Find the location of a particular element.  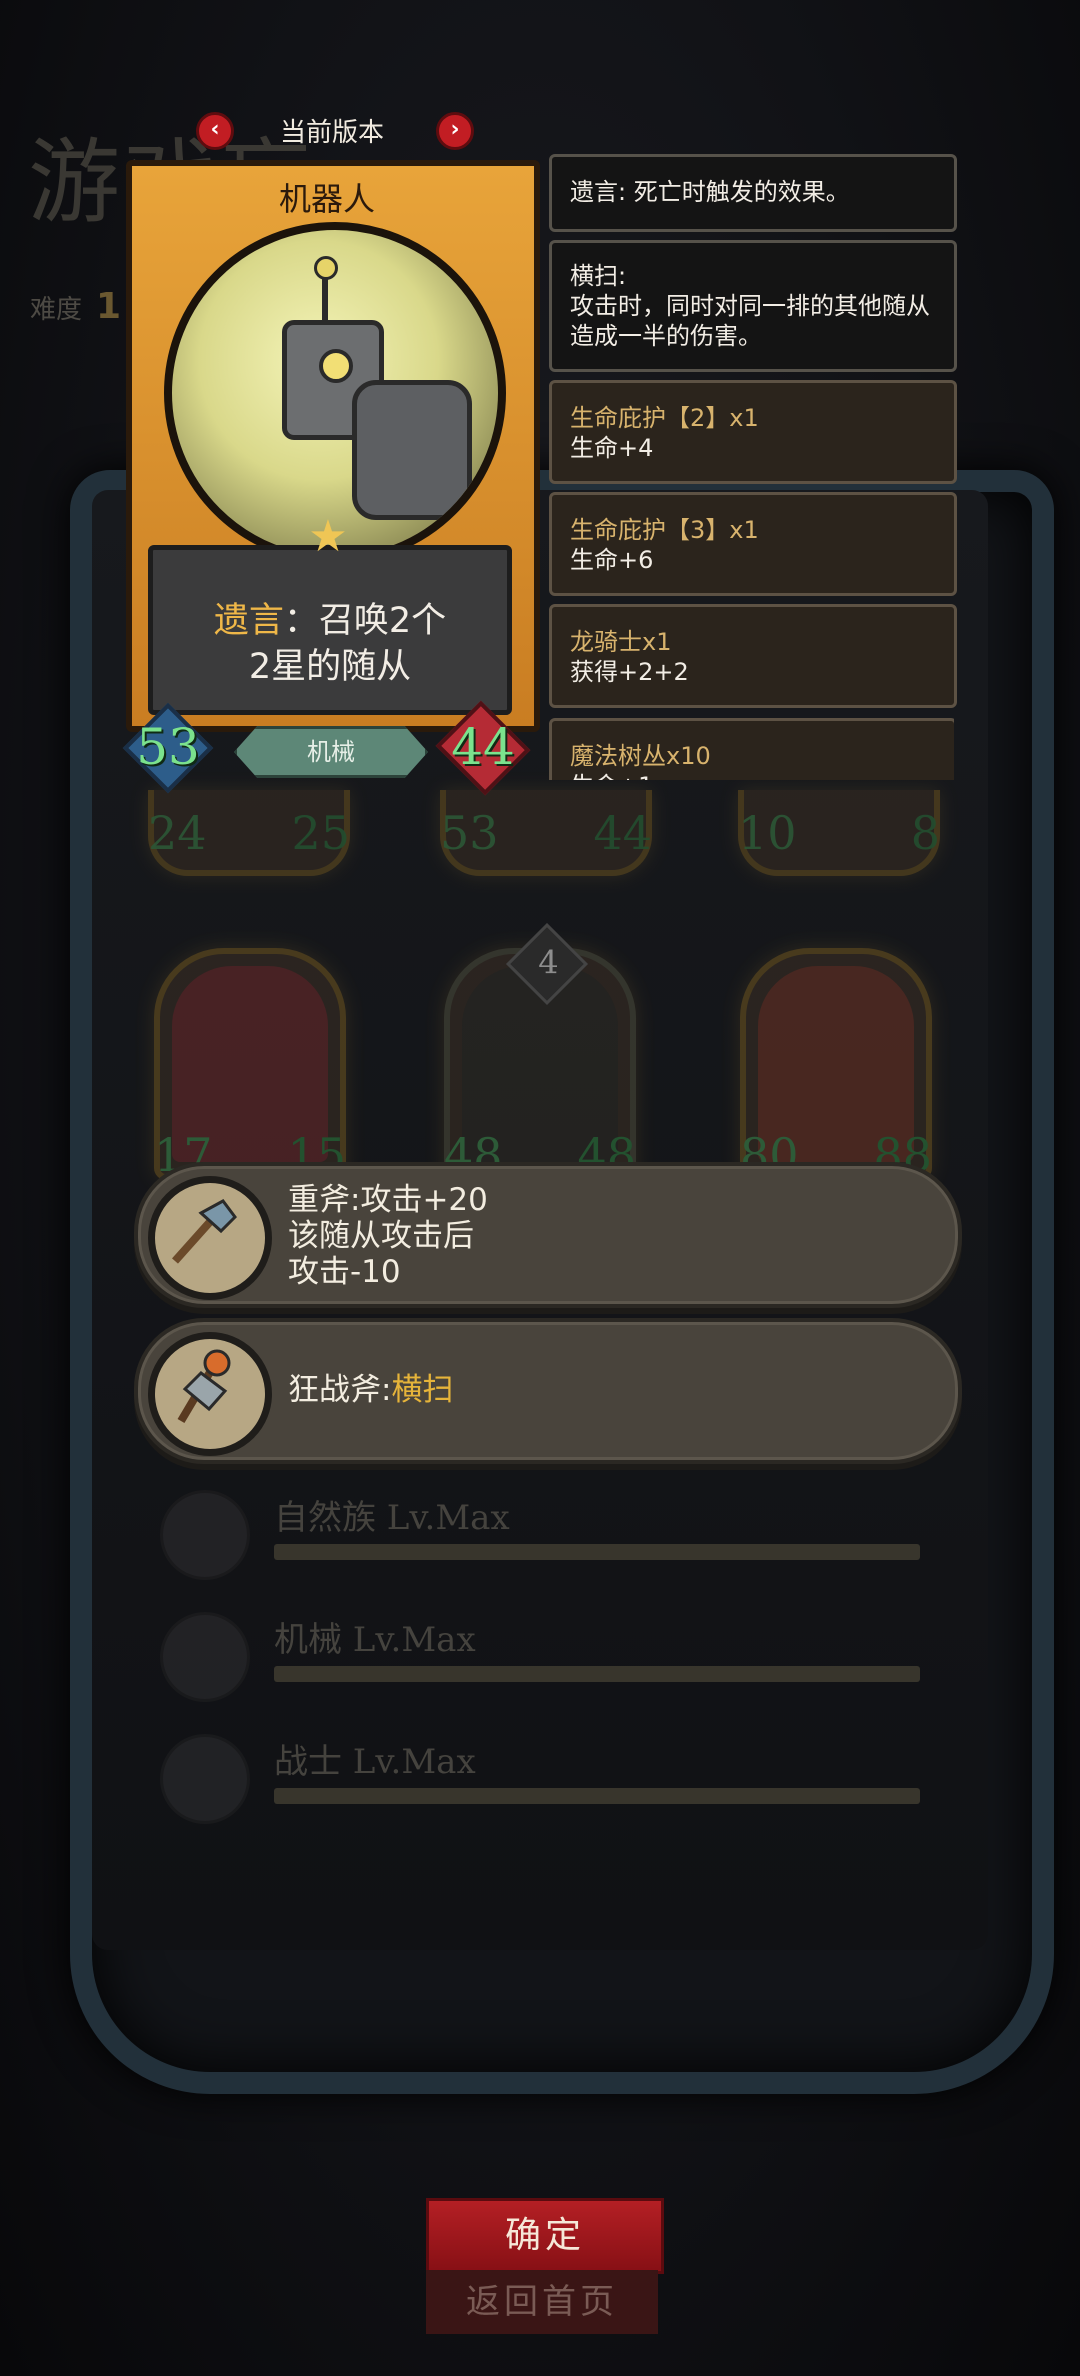

minion-card: 24 25 is located at coordinates (249, 833).